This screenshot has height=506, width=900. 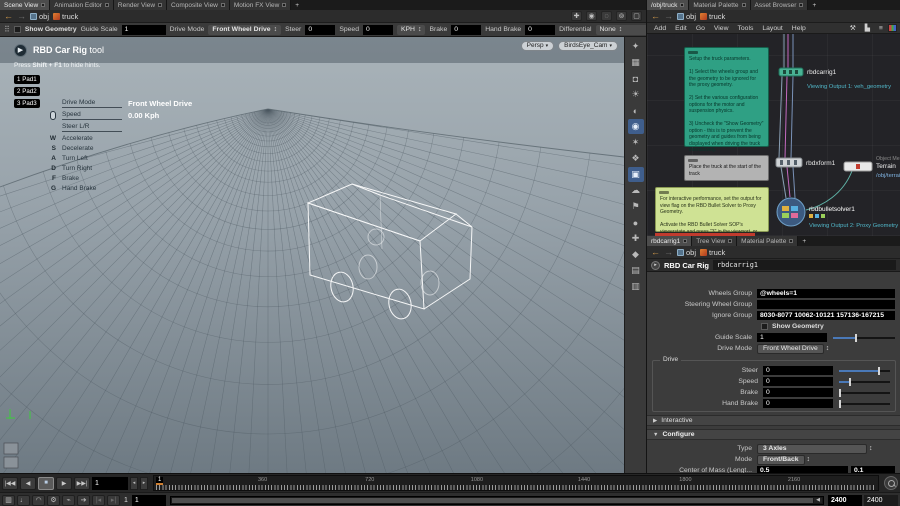 What do you see at coordinates (83, 500) in the screenshot?
I see `follow-playhead-icon: ➔` at bounding box center [83, 500].